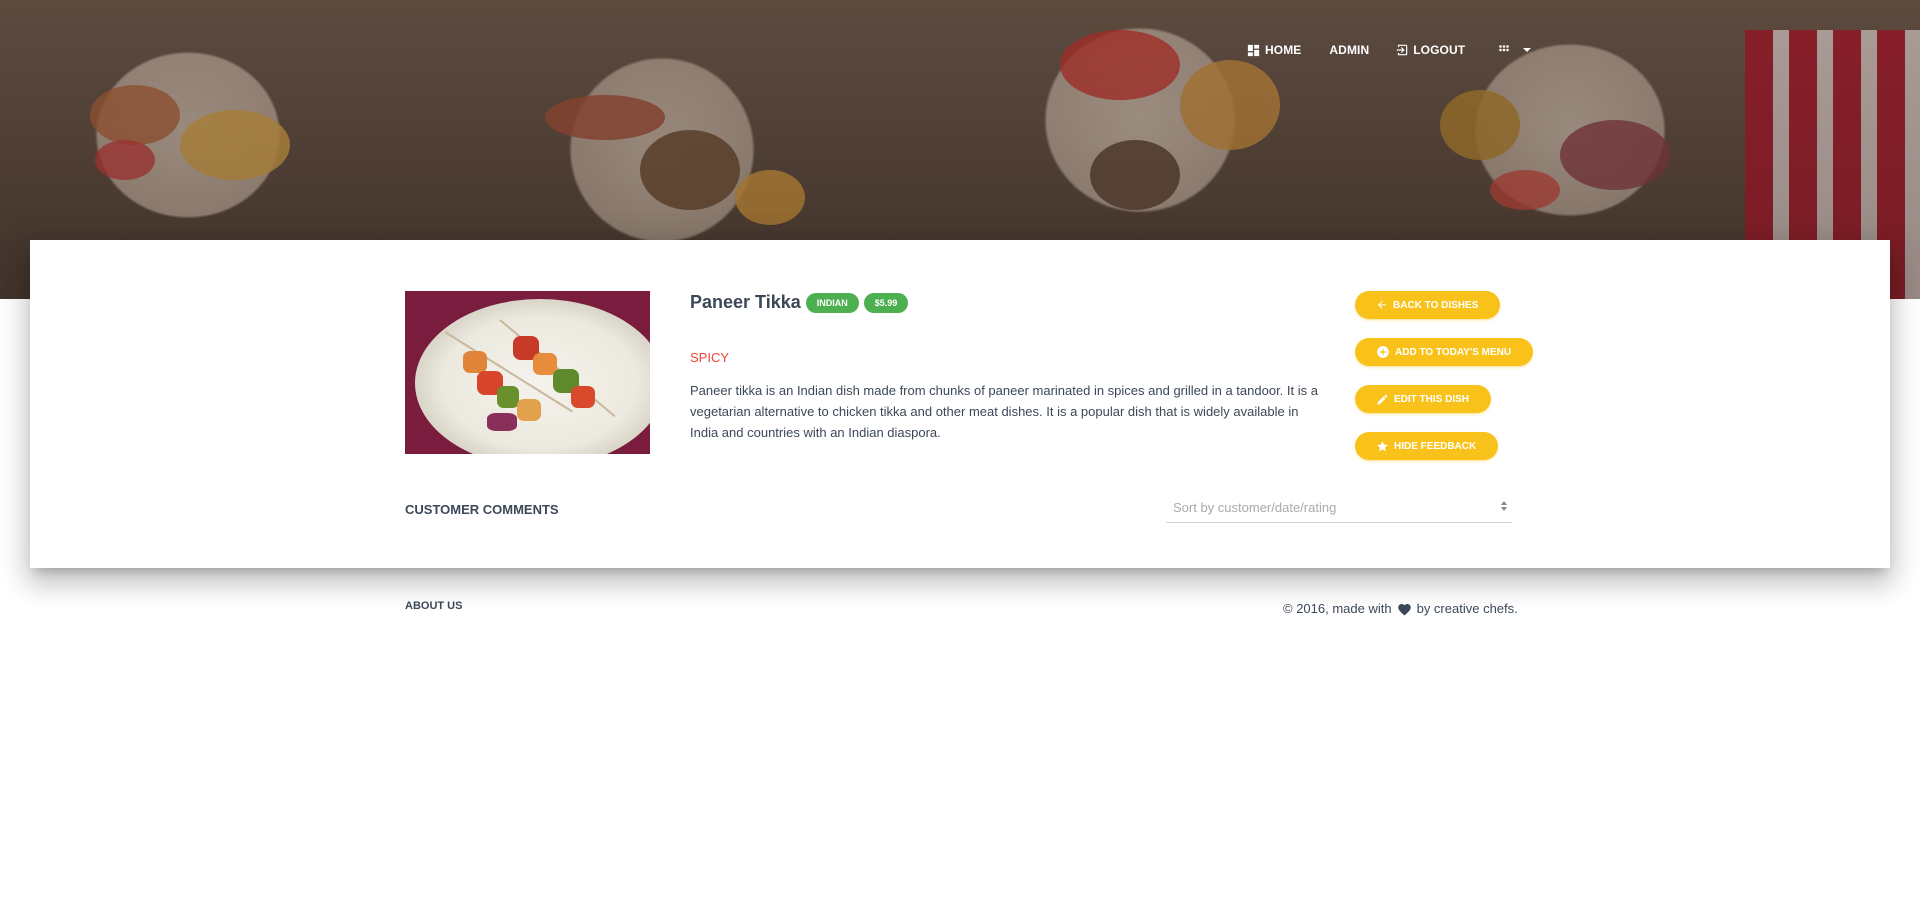  Describe the element at coordinates (433, 606) in the screenshot. I see `about-us-link: ABOUT US` at that location.